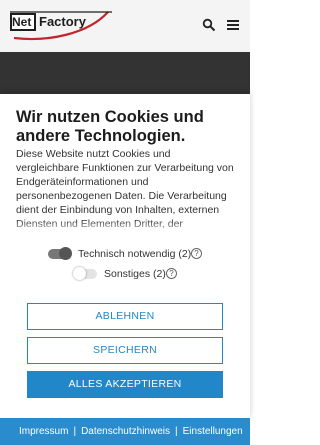  What do you see at coordinates (125, 26) in the screenshot?
I see `site-header: Net Factory` at bounding box center [125, 26].